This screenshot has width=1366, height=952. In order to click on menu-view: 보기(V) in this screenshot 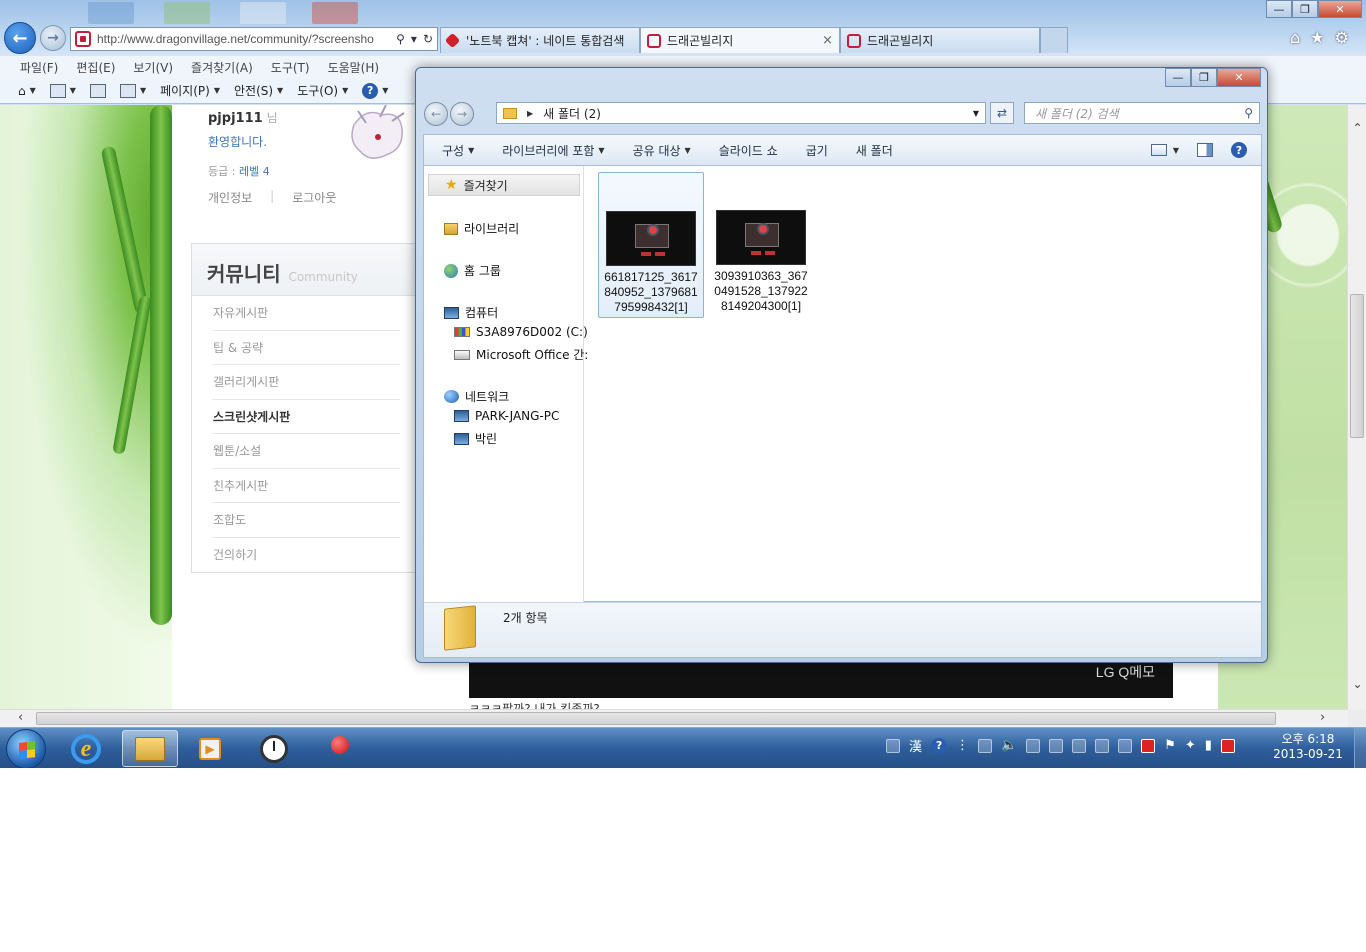, I will do `click(153, 67)`.